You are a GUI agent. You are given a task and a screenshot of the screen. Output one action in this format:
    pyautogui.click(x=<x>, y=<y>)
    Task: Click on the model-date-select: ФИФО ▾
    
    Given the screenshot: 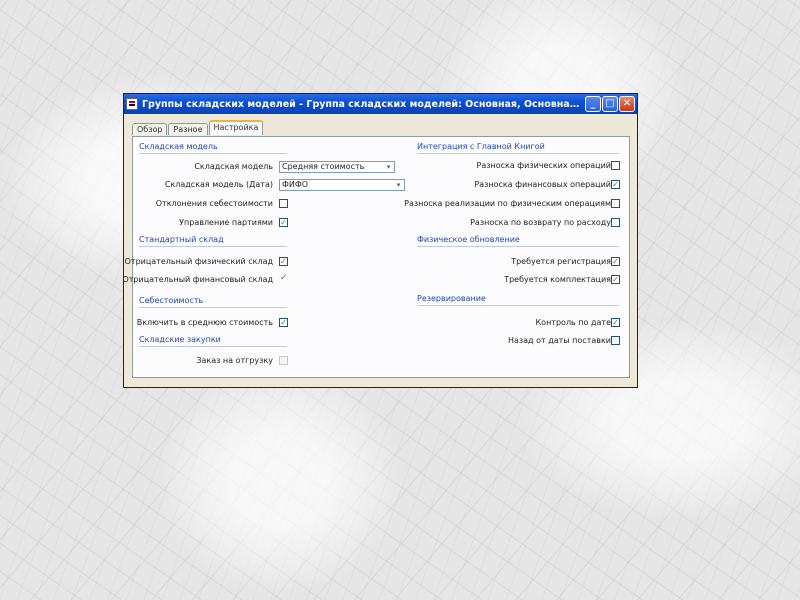 What is the action you would take?
    pyautogui.click(x=342, y=185)
    